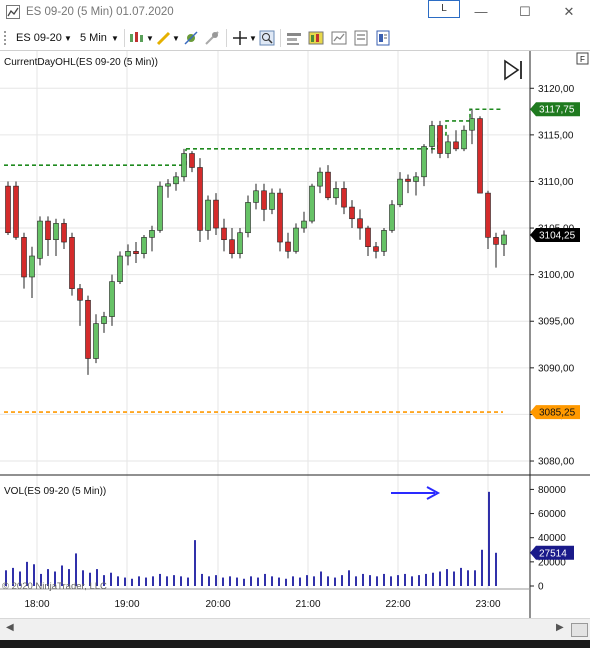 The height and width of the screenshot is (648, 590). I want to click on price-tick-label: 3110,00, so click(556, 182).